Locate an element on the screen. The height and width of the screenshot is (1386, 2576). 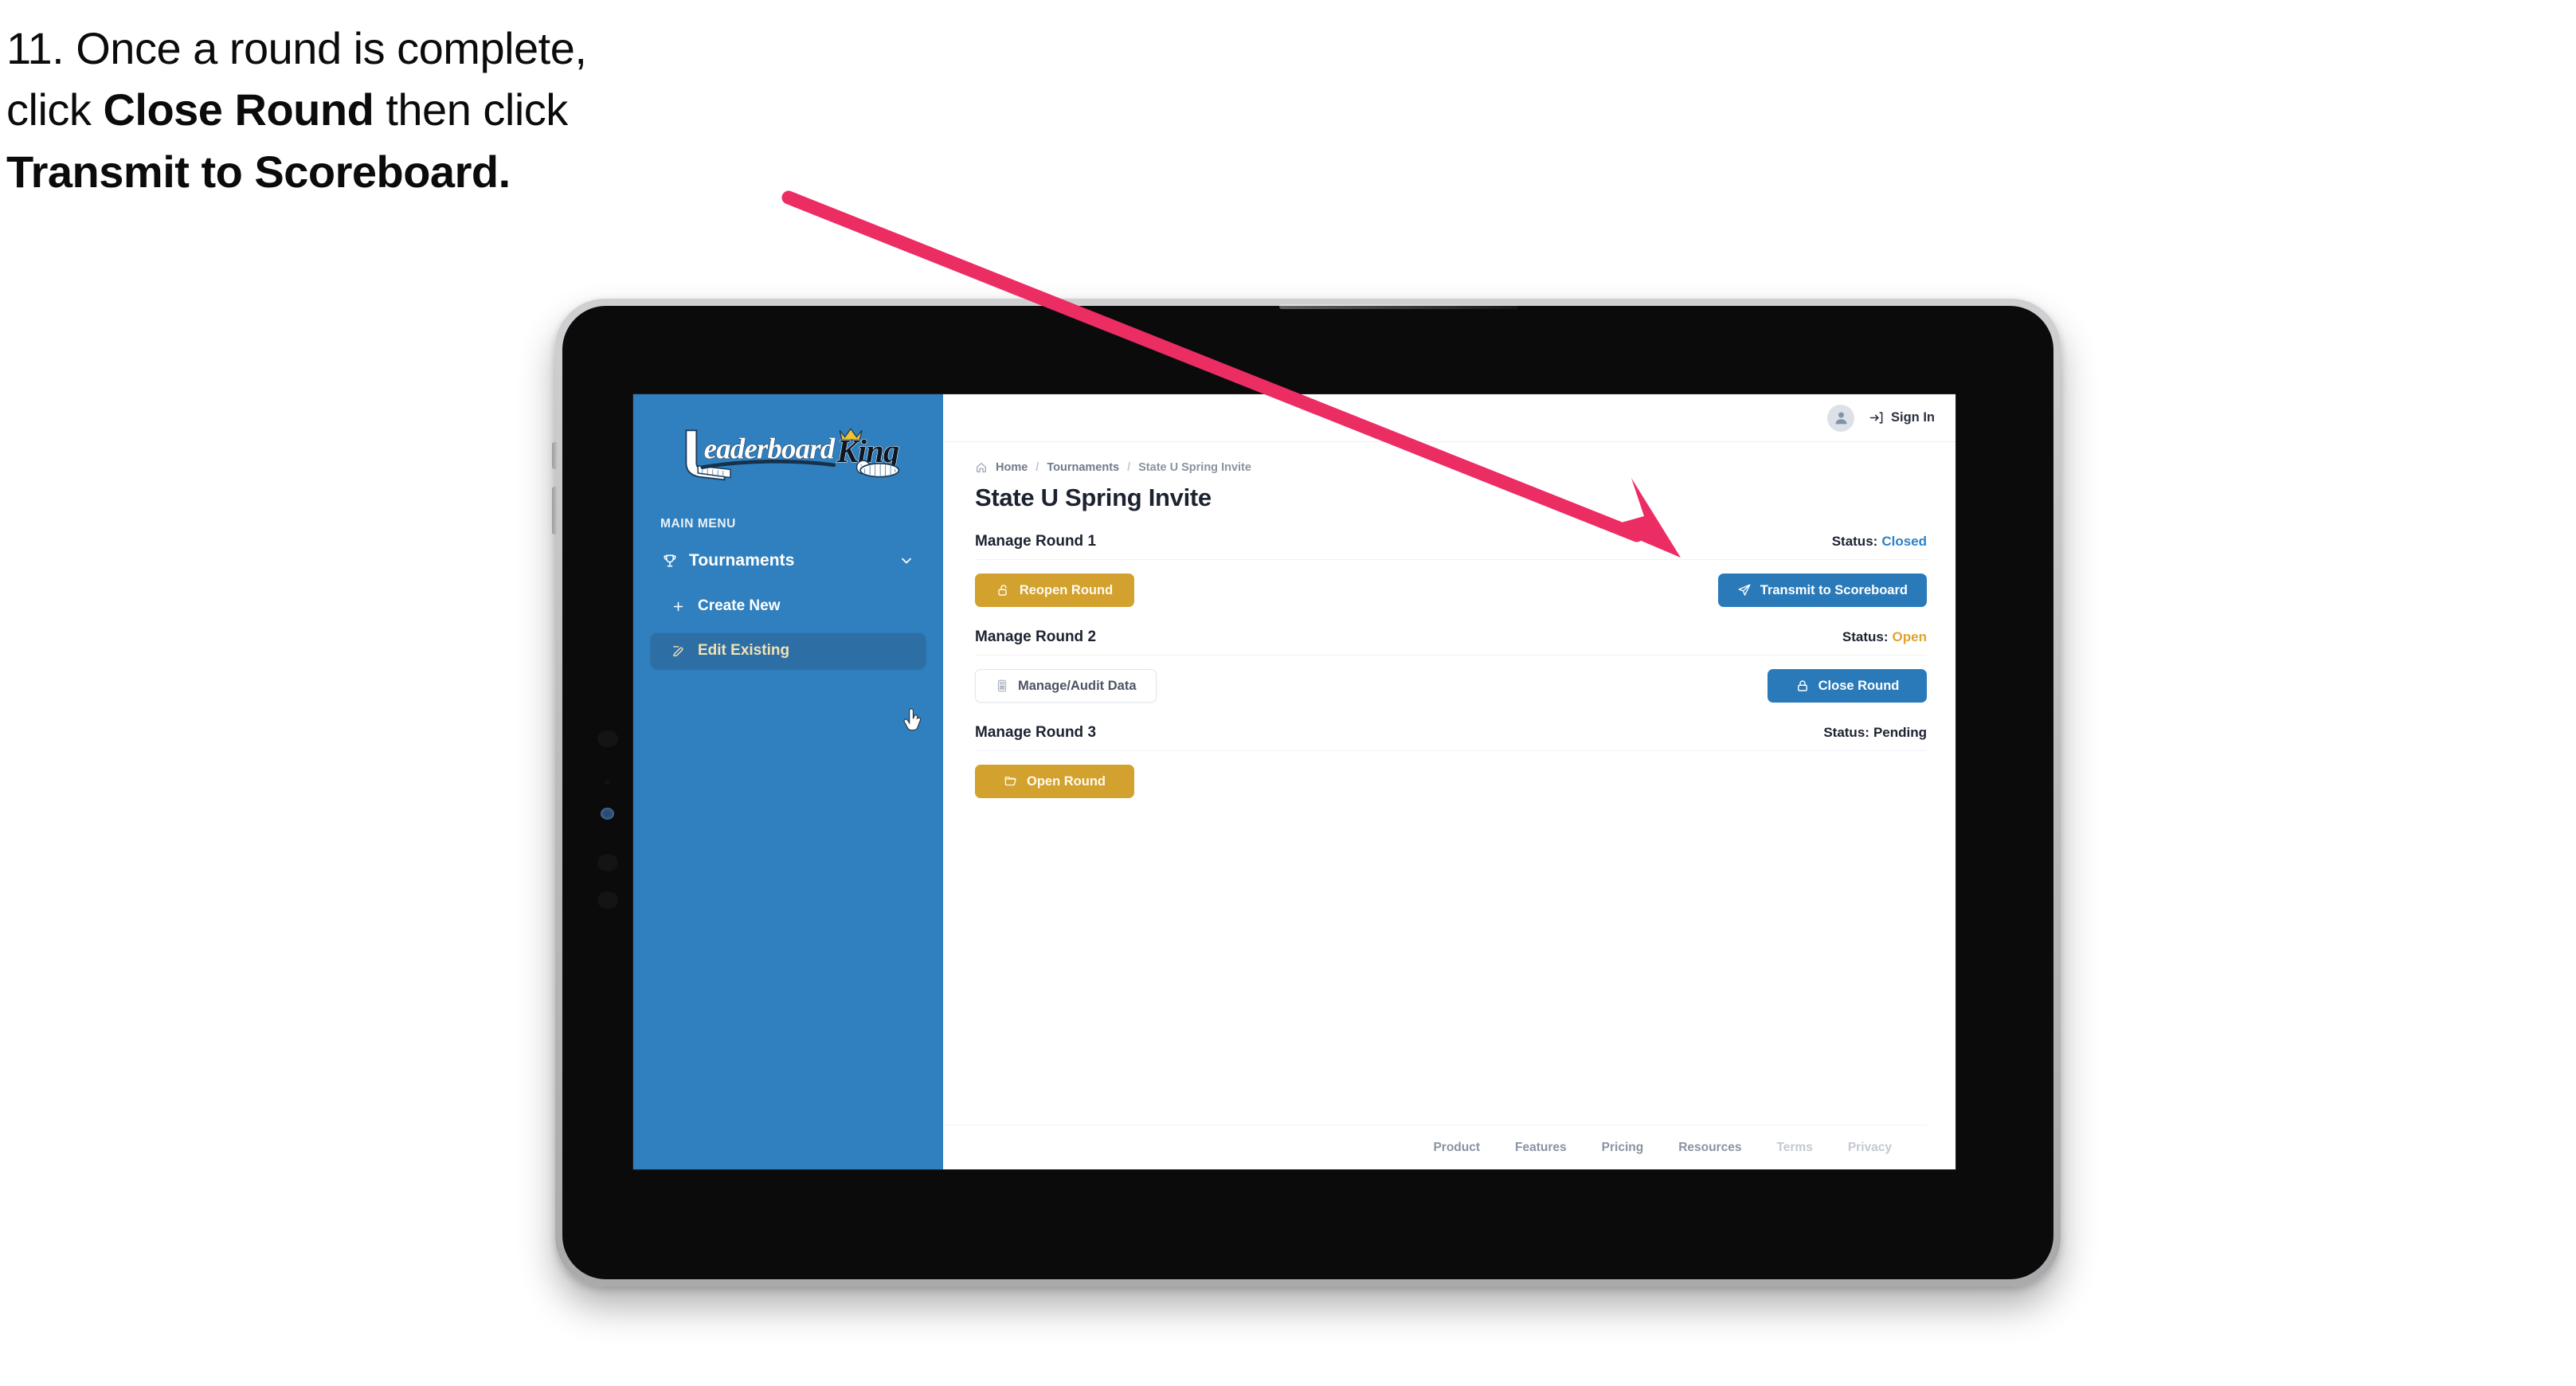
sidebar-item-edit-existing: Edit Existing is located at coordinates (788, 650).